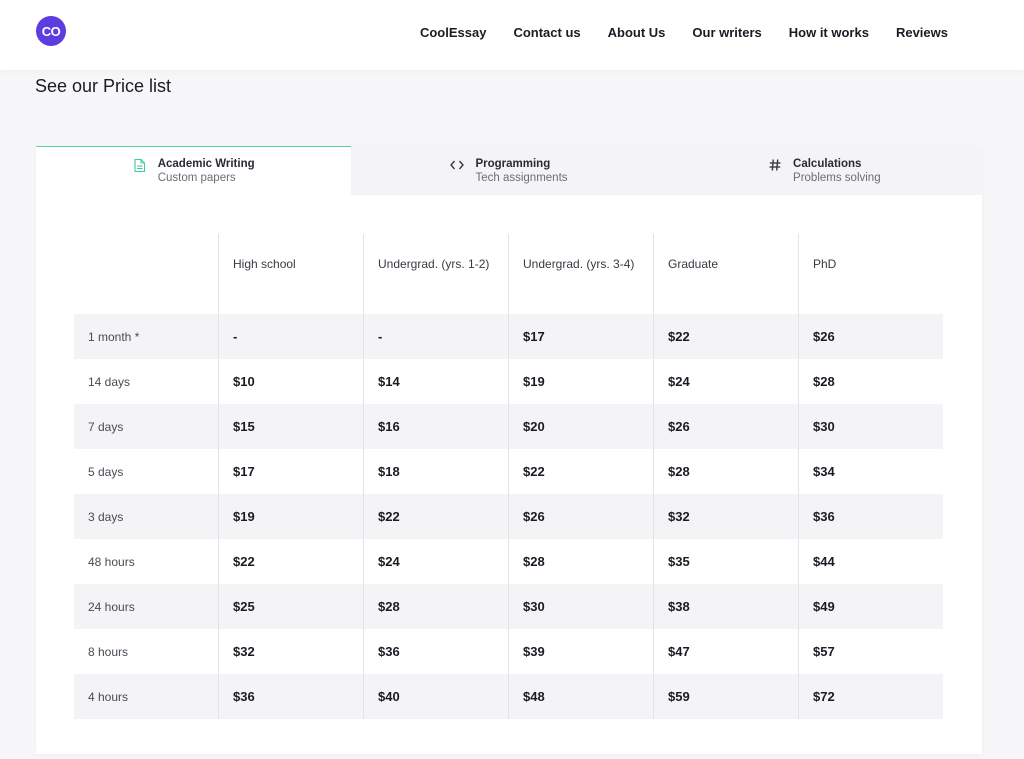 The image size is (1024, 759). I want to click on nav-link-how-it-works: How it works, so click(829, 33).